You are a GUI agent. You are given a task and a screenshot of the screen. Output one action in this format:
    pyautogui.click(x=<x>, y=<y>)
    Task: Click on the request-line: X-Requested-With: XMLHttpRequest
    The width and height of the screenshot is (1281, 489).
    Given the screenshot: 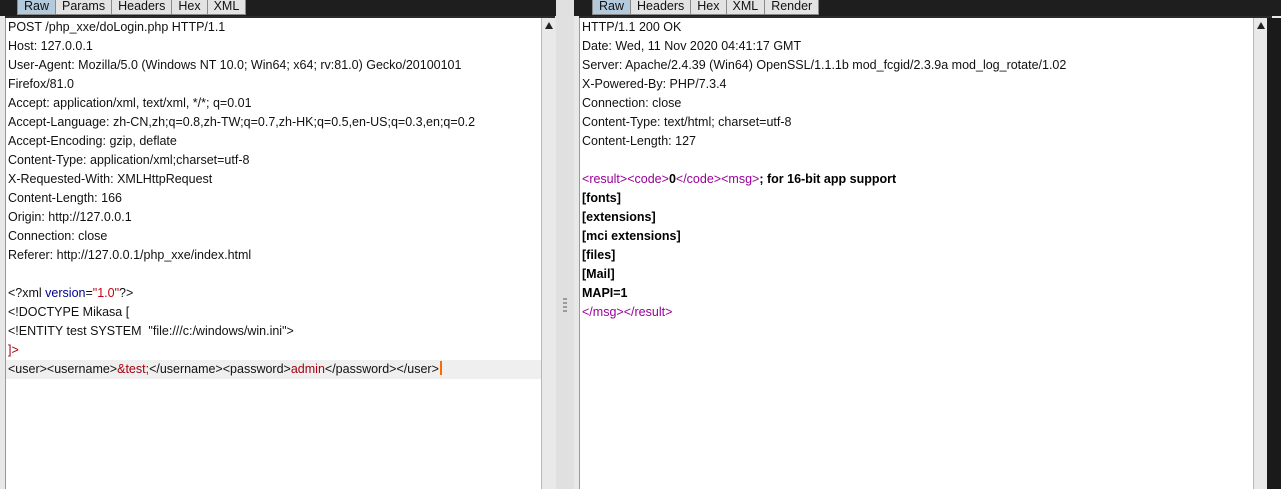 What is the action you would take?
    pyautogui.click(x=110, y=179)
    